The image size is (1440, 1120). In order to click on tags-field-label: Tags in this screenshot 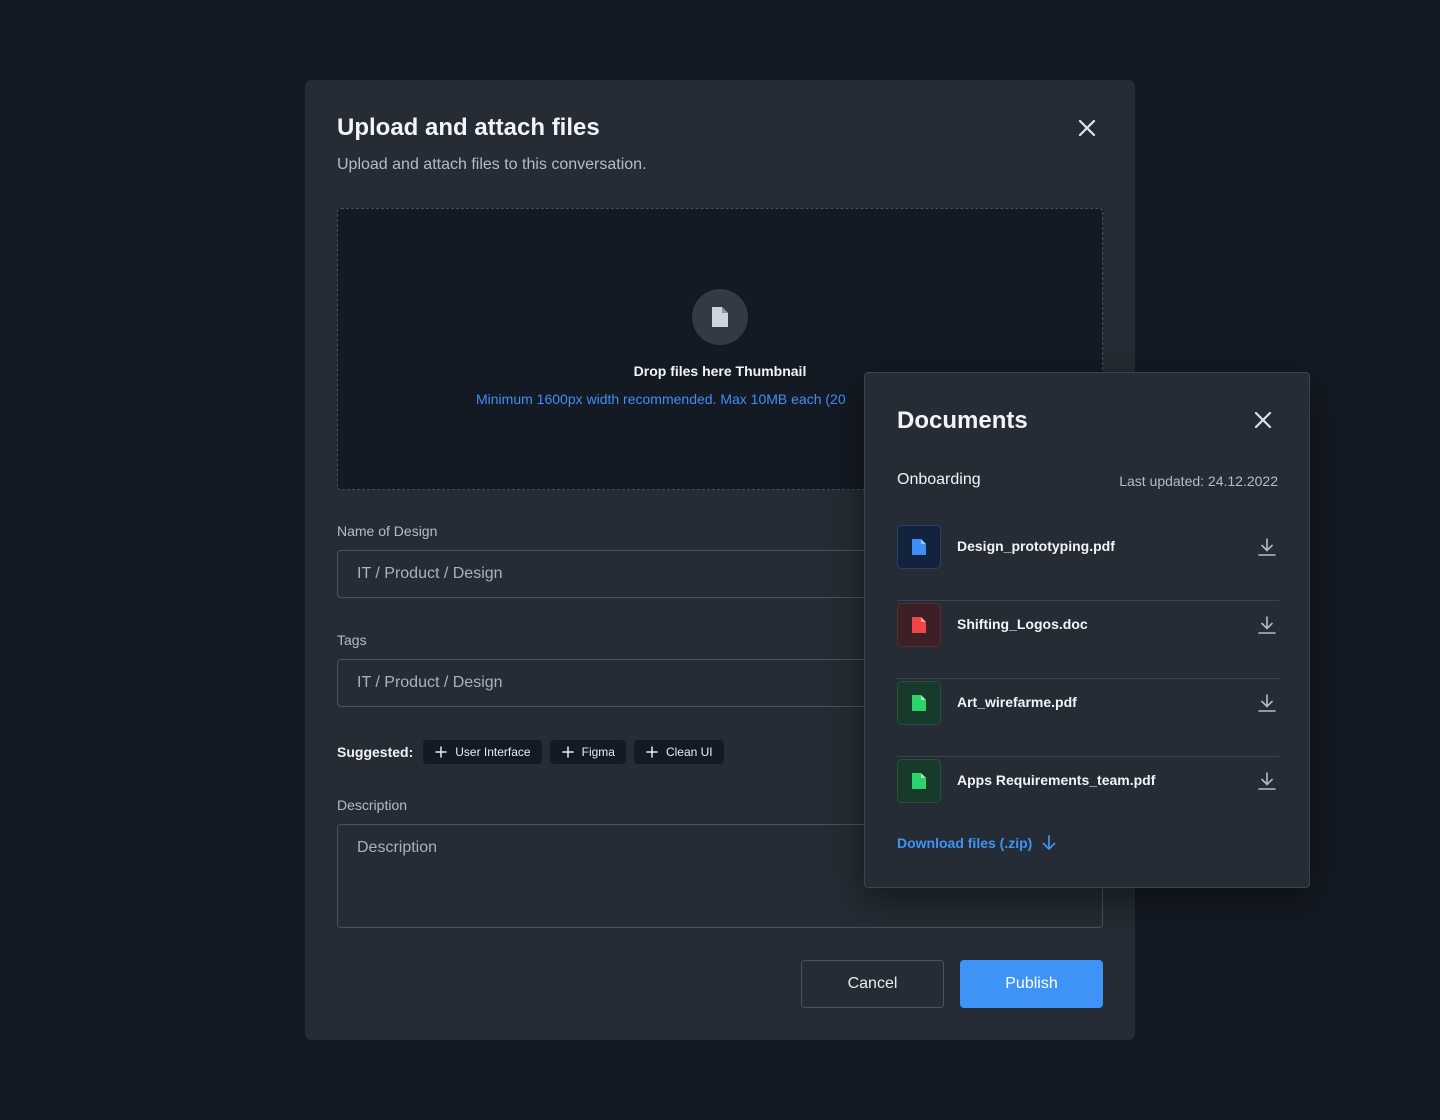, I will do `click(352, 640)`.